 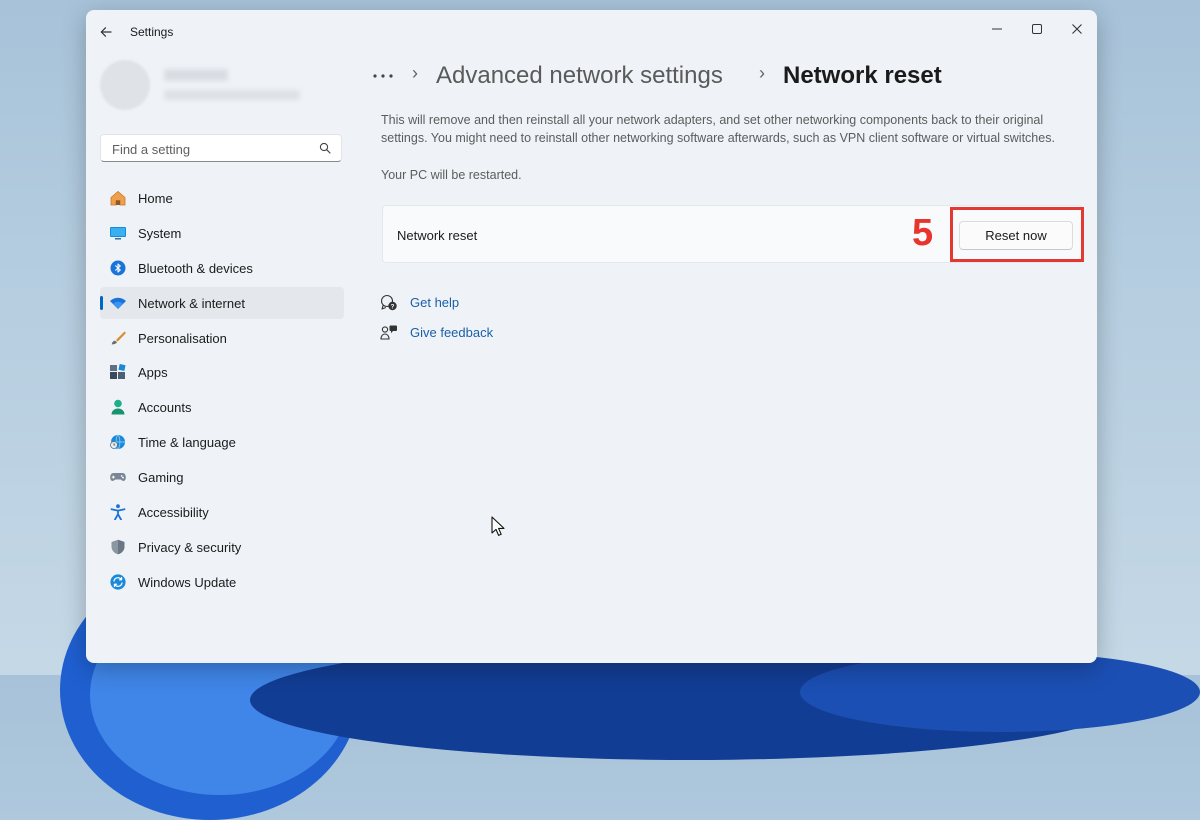 What do you see at coordinates (153, 373) in the screenshot?
I see `sidebar-item-label: Apps` at bounding box center [153, 373].